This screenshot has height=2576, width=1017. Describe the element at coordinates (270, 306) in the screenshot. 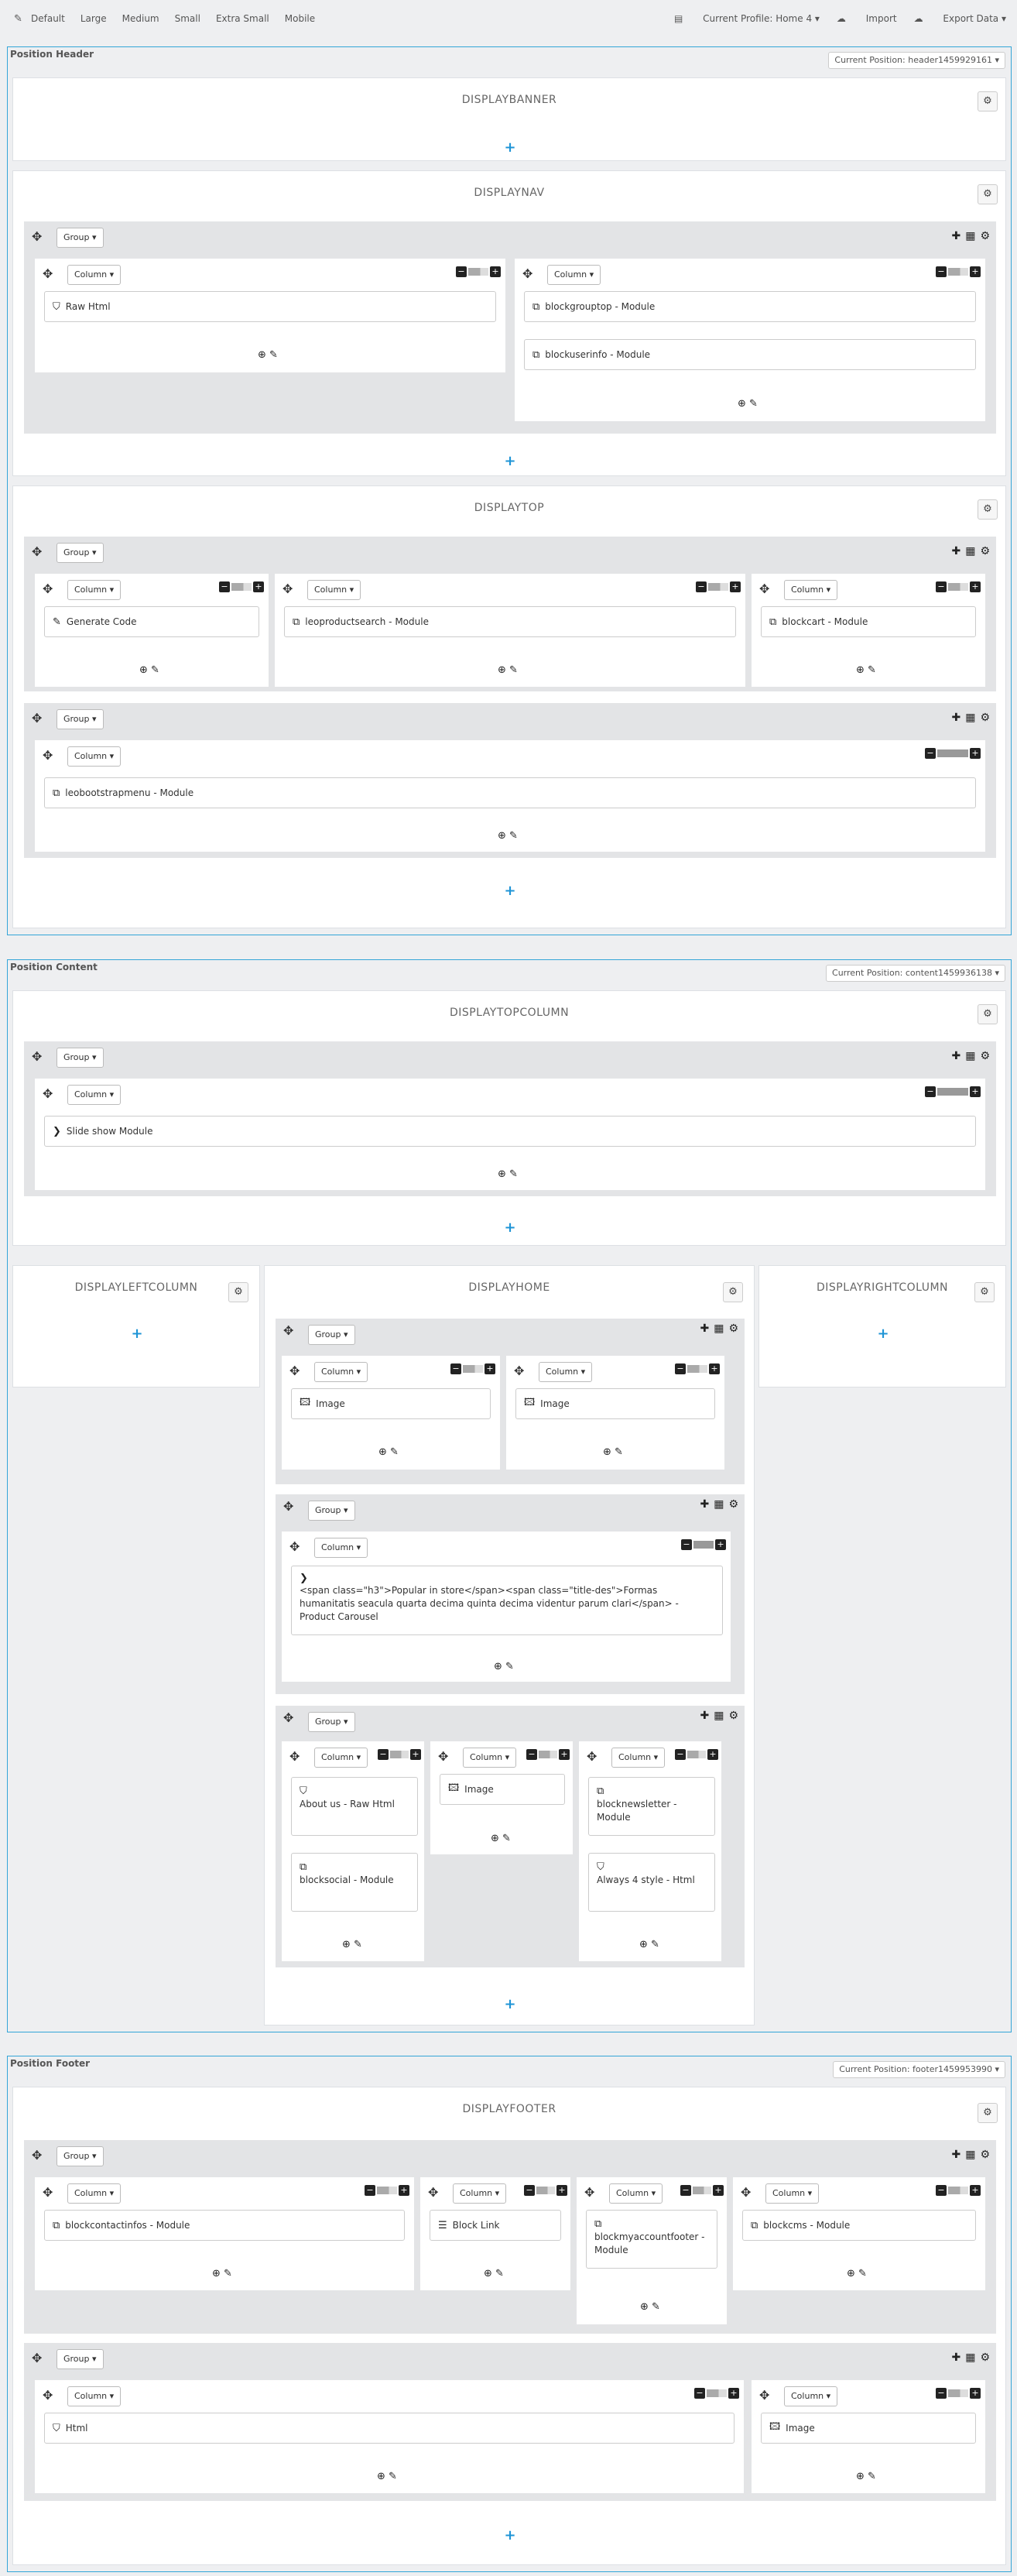

I see `widget-raw-html: ⛉ Raw Html` at that location.